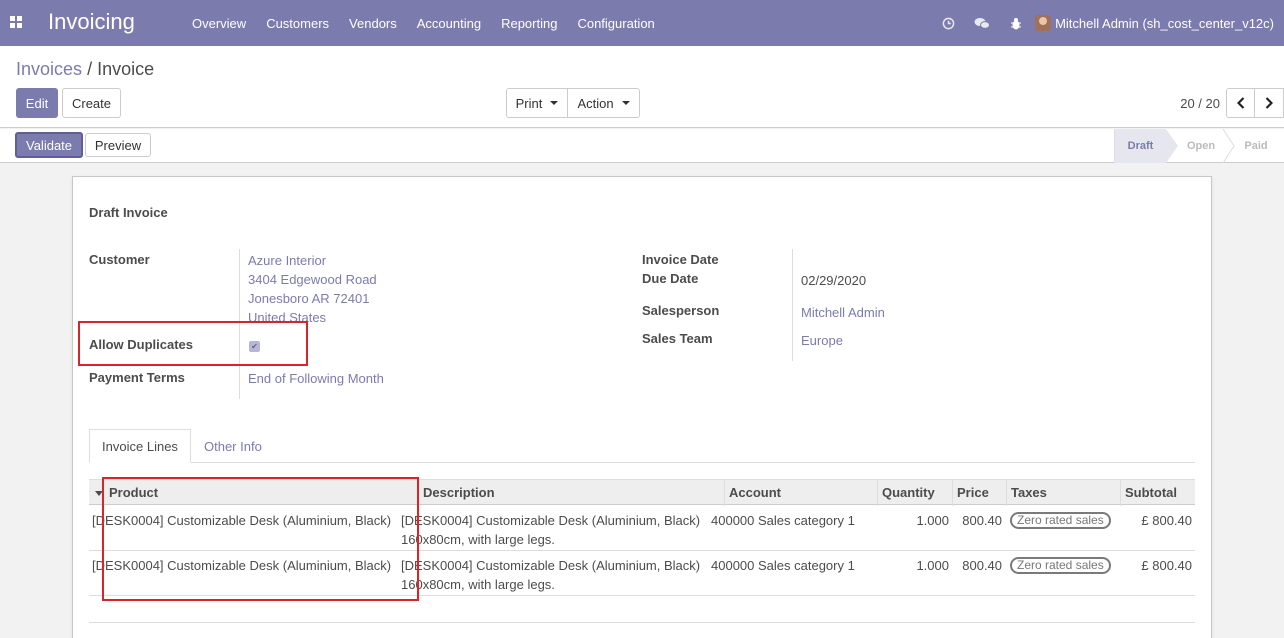 This screenshot has width=1284, height=638. What do you see at coordinates (118, 145) in the screenshot?
I see `preview-button: Preview` at bounding box center [118, 145].